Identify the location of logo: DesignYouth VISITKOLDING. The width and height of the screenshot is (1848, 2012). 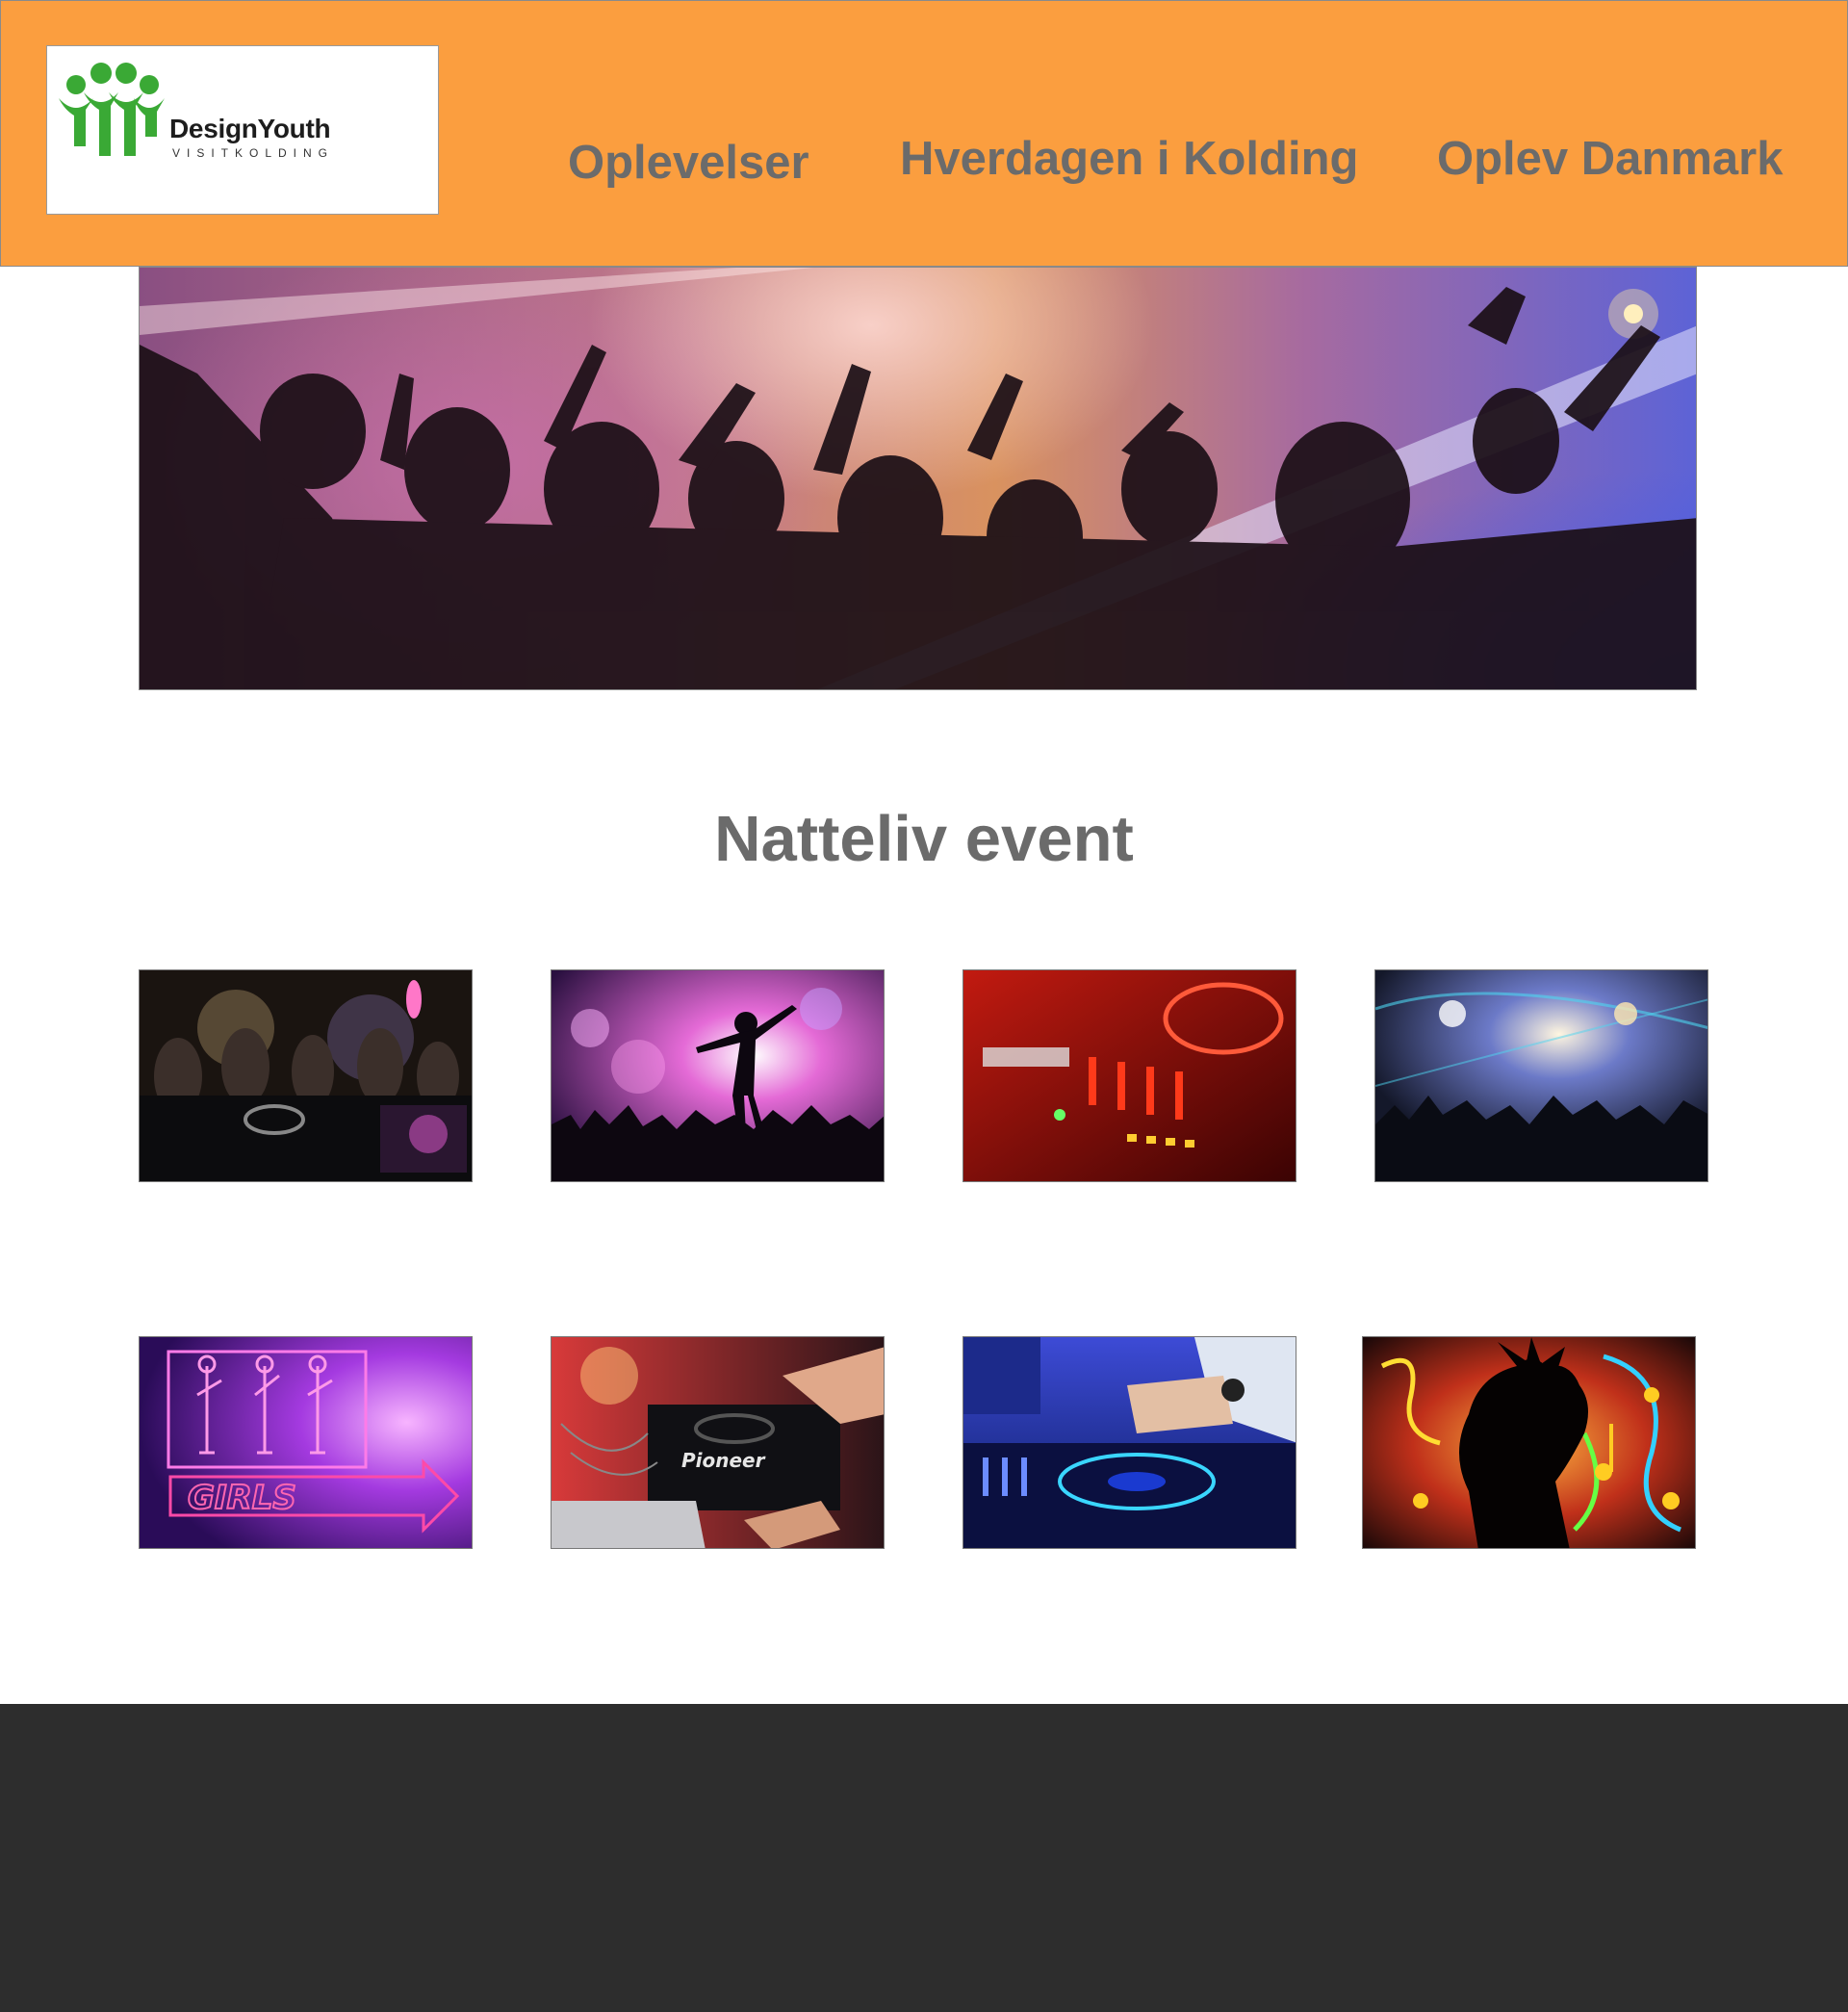
(242, 130).